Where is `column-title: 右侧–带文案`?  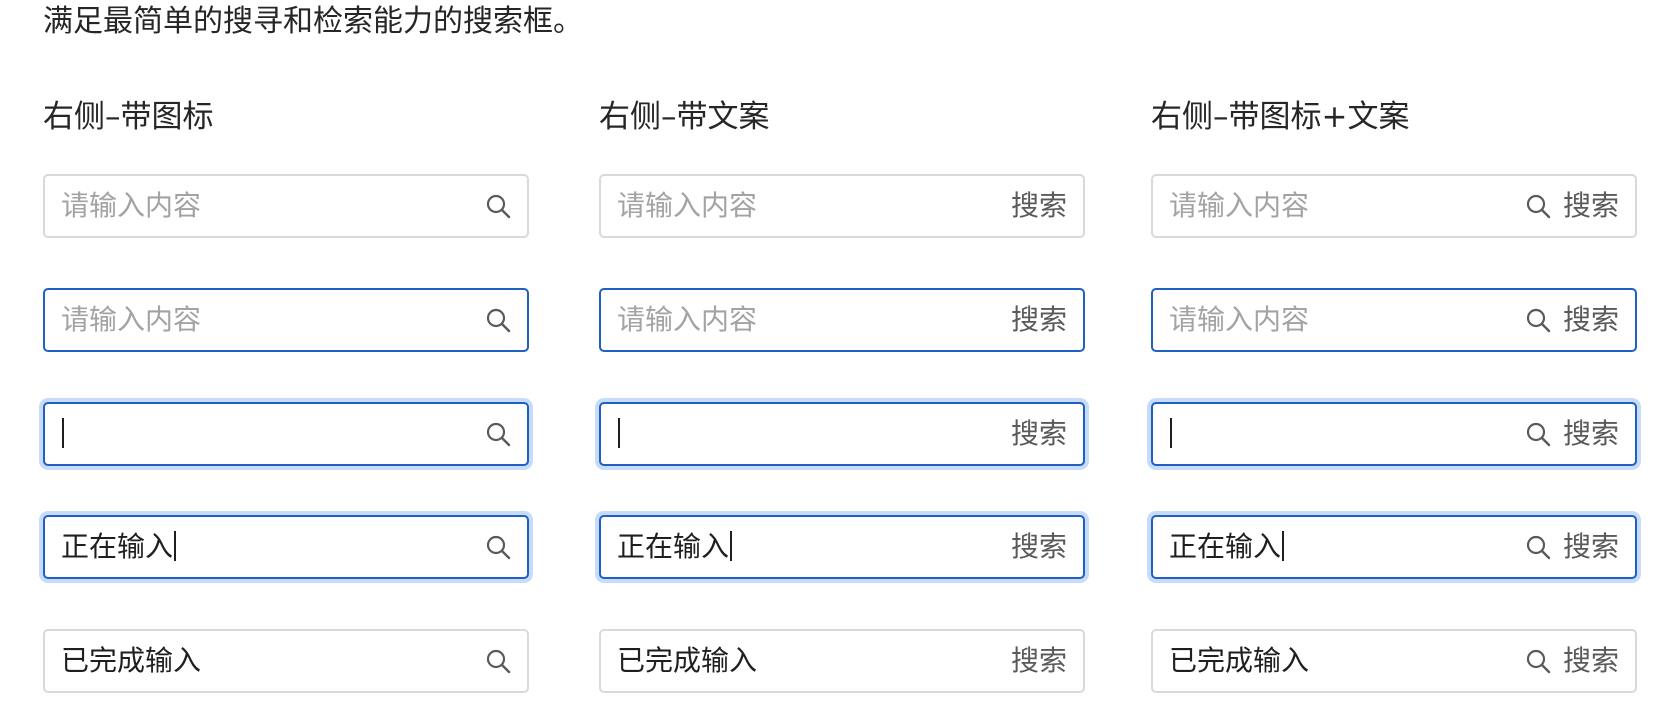
column-title: 右侧–带文案 is located at coordinates (684, 117).